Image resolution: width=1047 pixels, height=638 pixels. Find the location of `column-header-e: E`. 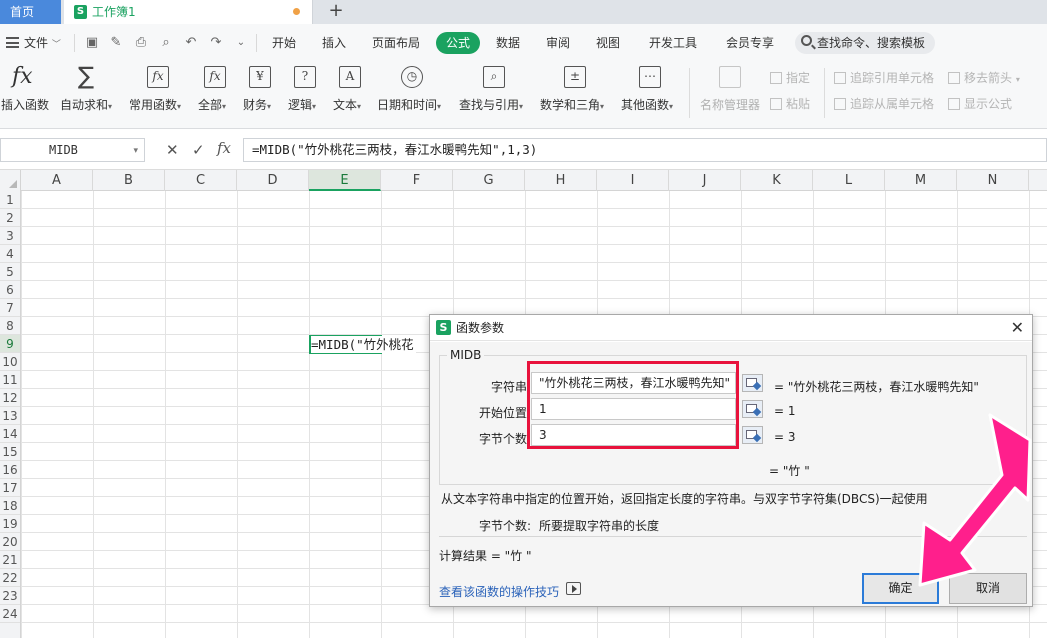

column-header-e: E is located at coordinates (345, 180).